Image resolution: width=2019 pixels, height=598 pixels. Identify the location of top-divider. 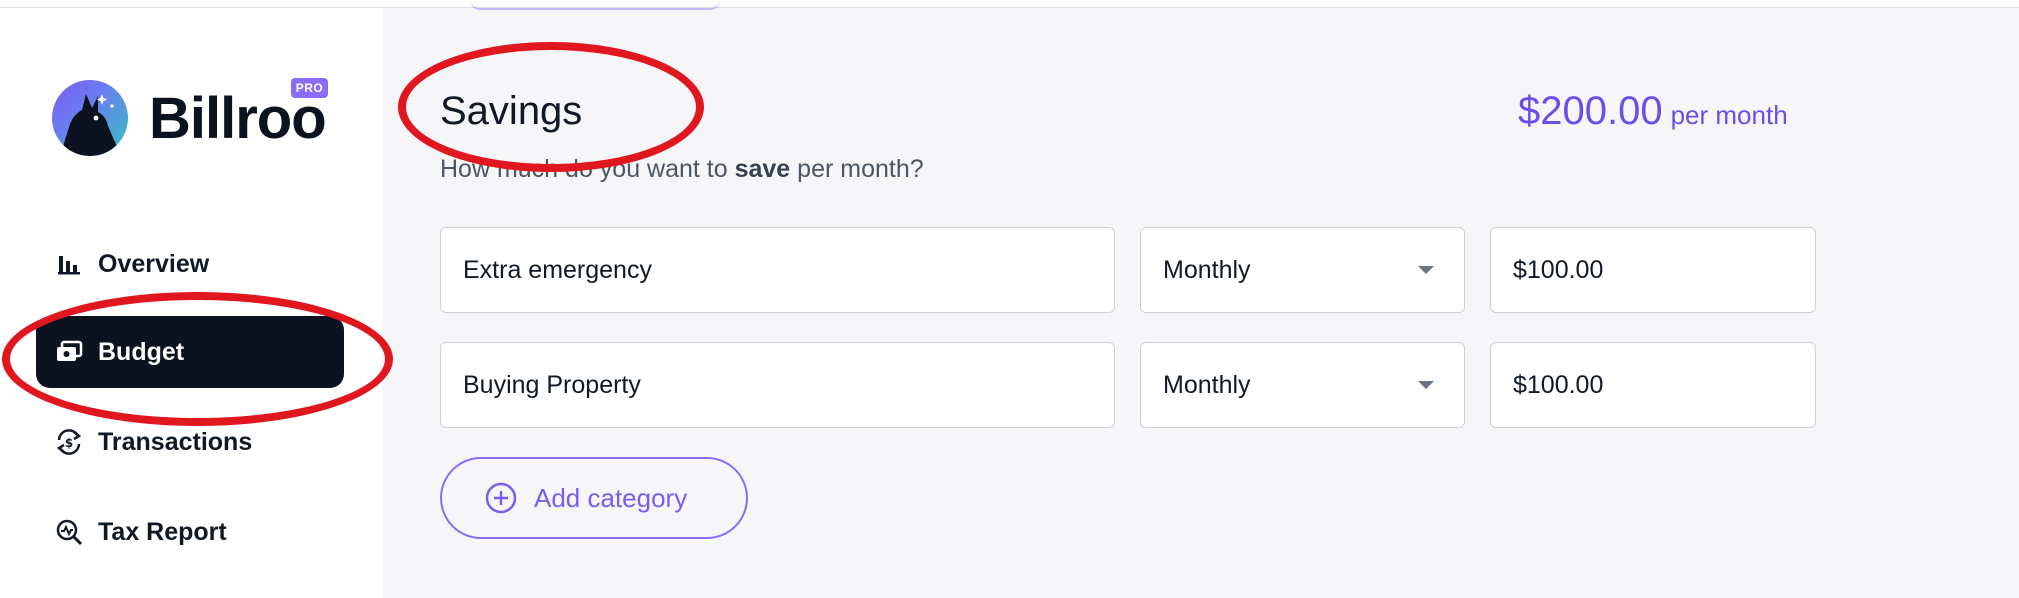
(1009, 4).